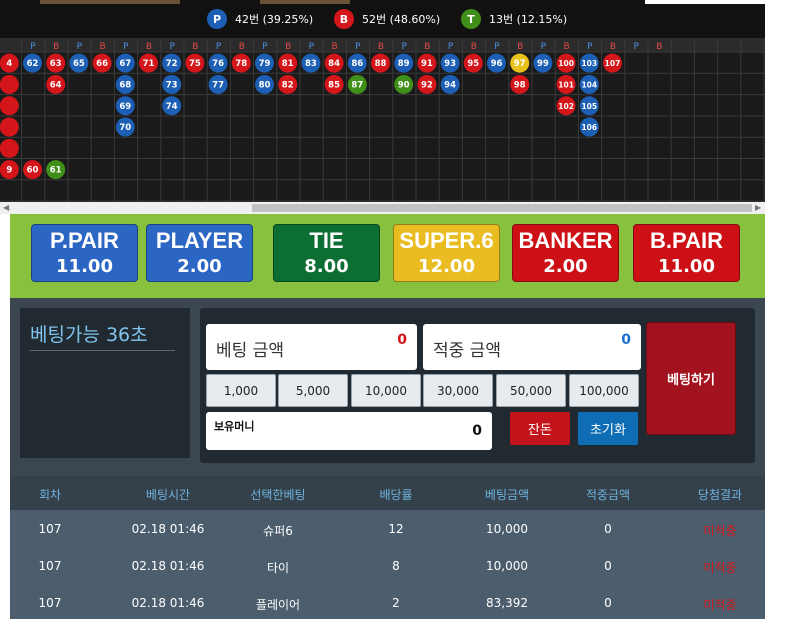 The image size is (800, 619). Describe the element at coordinates (543, 64) in the screenshot. I see `bead-number: 99` at that location.